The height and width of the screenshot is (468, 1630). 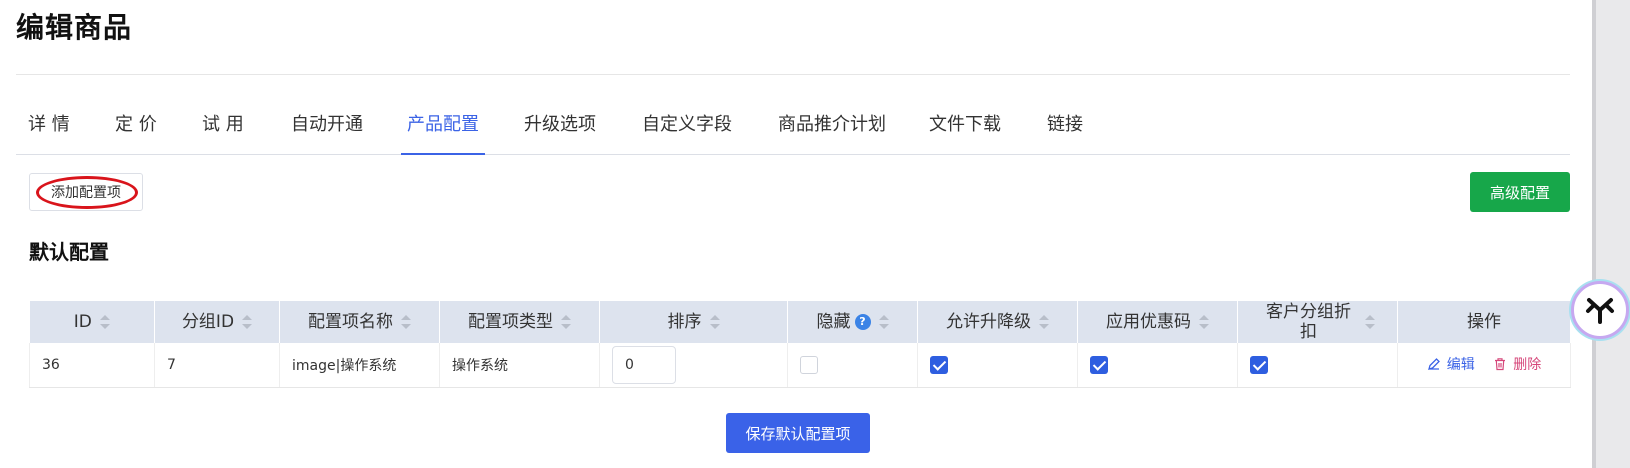 I want to click on title-divider, so click(x=793, y=74).